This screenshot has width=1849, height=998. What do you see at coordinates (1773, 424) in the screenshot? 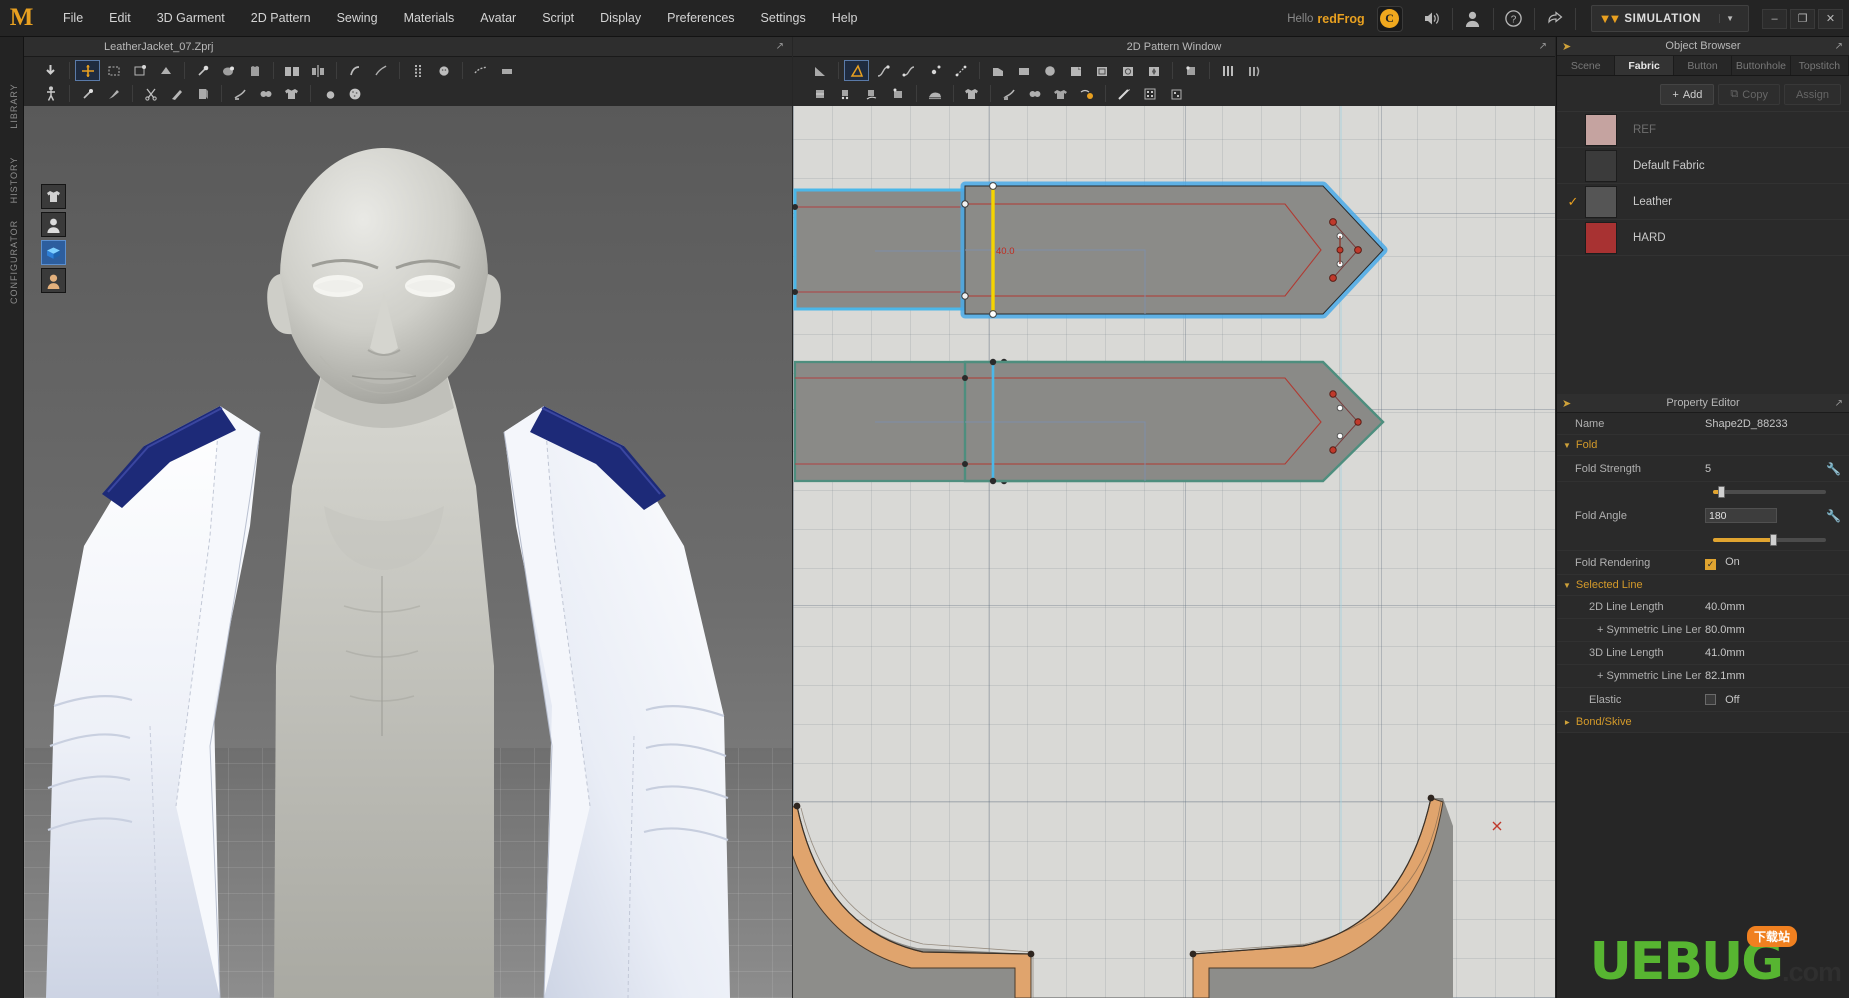
I see `name-value: Shape2D_88233` at bounding box center [1773, 424].